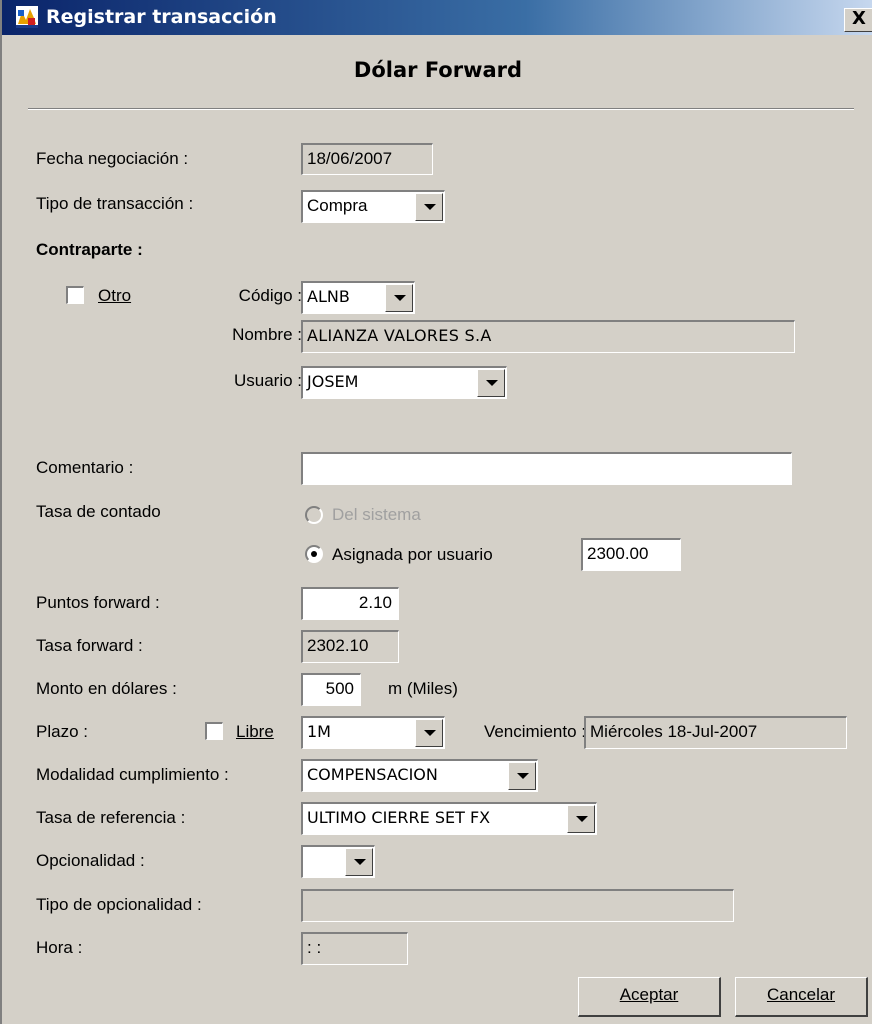 The height and width of the screenshot is (1024, 872). I want to click on title-bar: Registrar transacción X, so click(437, 17).